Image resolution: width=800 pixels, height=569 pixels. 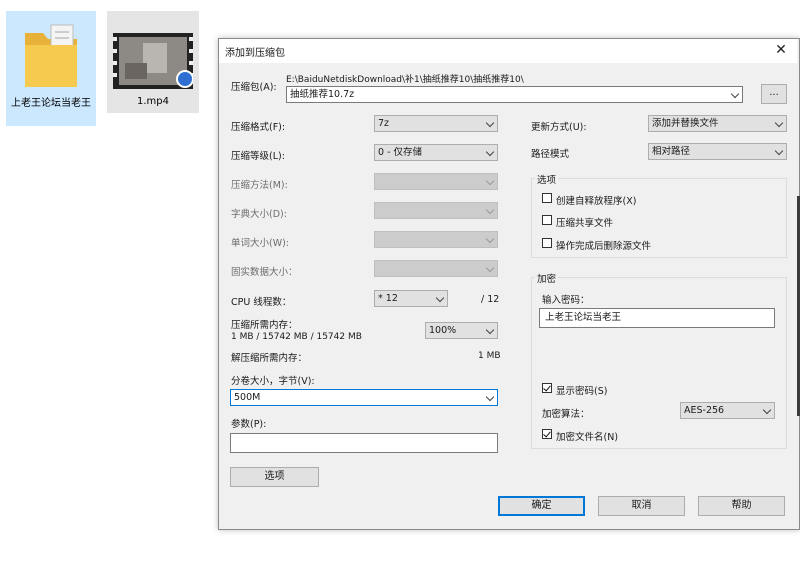 What do you see at coordinates (255, 53) in the screenshot?
I see `dialog-title: 添加到压缩包` at bounding box center [255, 53].